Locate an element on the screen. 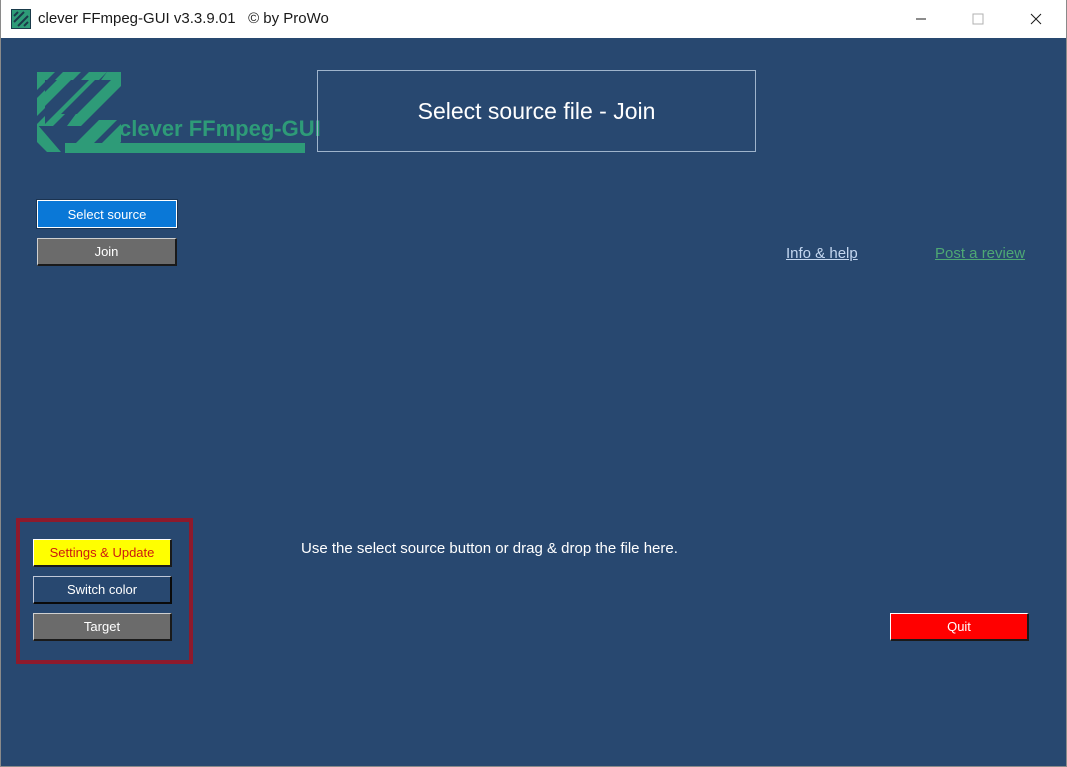 The image size is (1067, 767). select-source-button: Select source is located at coordinates (107, 214).